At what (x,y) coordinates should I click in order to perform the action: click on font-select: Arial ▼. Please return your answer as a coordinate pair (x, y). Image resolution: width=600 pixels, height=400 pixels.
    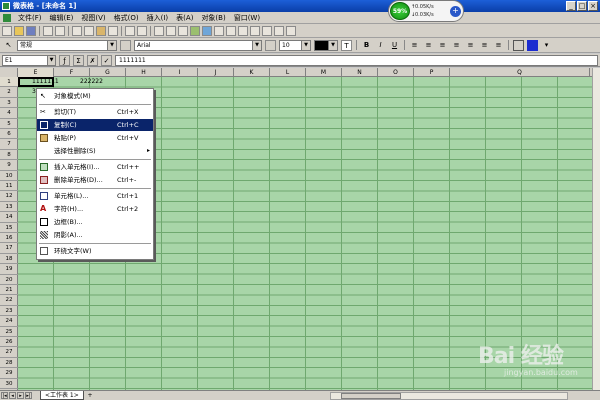
    Looking at the image, I should click on (198, 45).